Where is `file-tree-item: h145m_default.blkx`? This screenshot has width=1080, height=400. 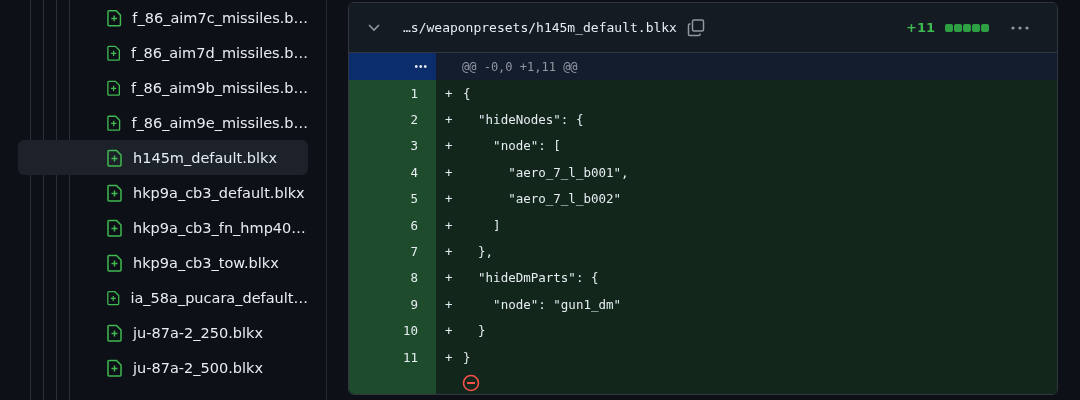 file-tree-item: h145m_default.blkx is located at coordinates (163, 157).